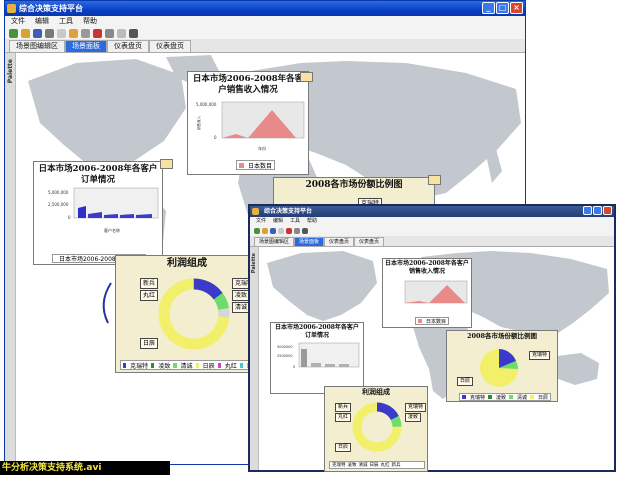 Image resolution: width=621 pixels, height=477 pixels. I want to click on inner-maximize-button, so click(597, 210).